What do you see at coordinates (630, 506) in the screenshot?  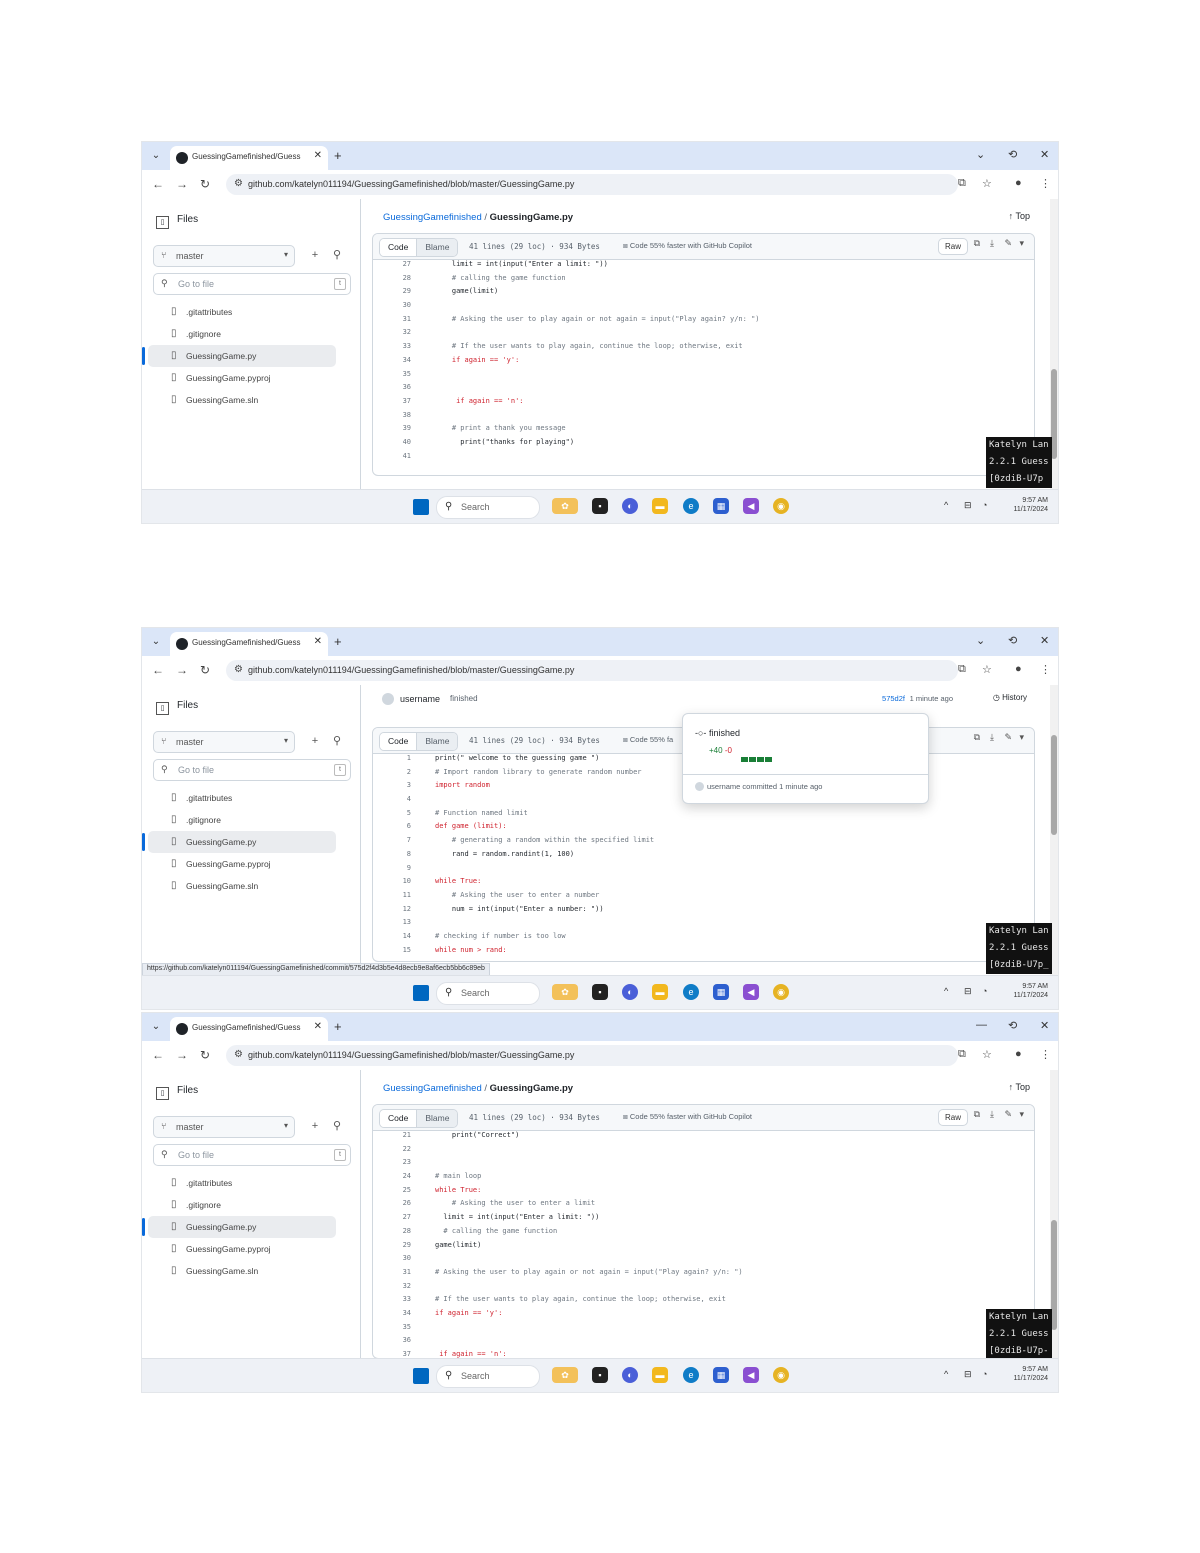 I see `copilot-icon: ◐` at bounding box center [630, 506].